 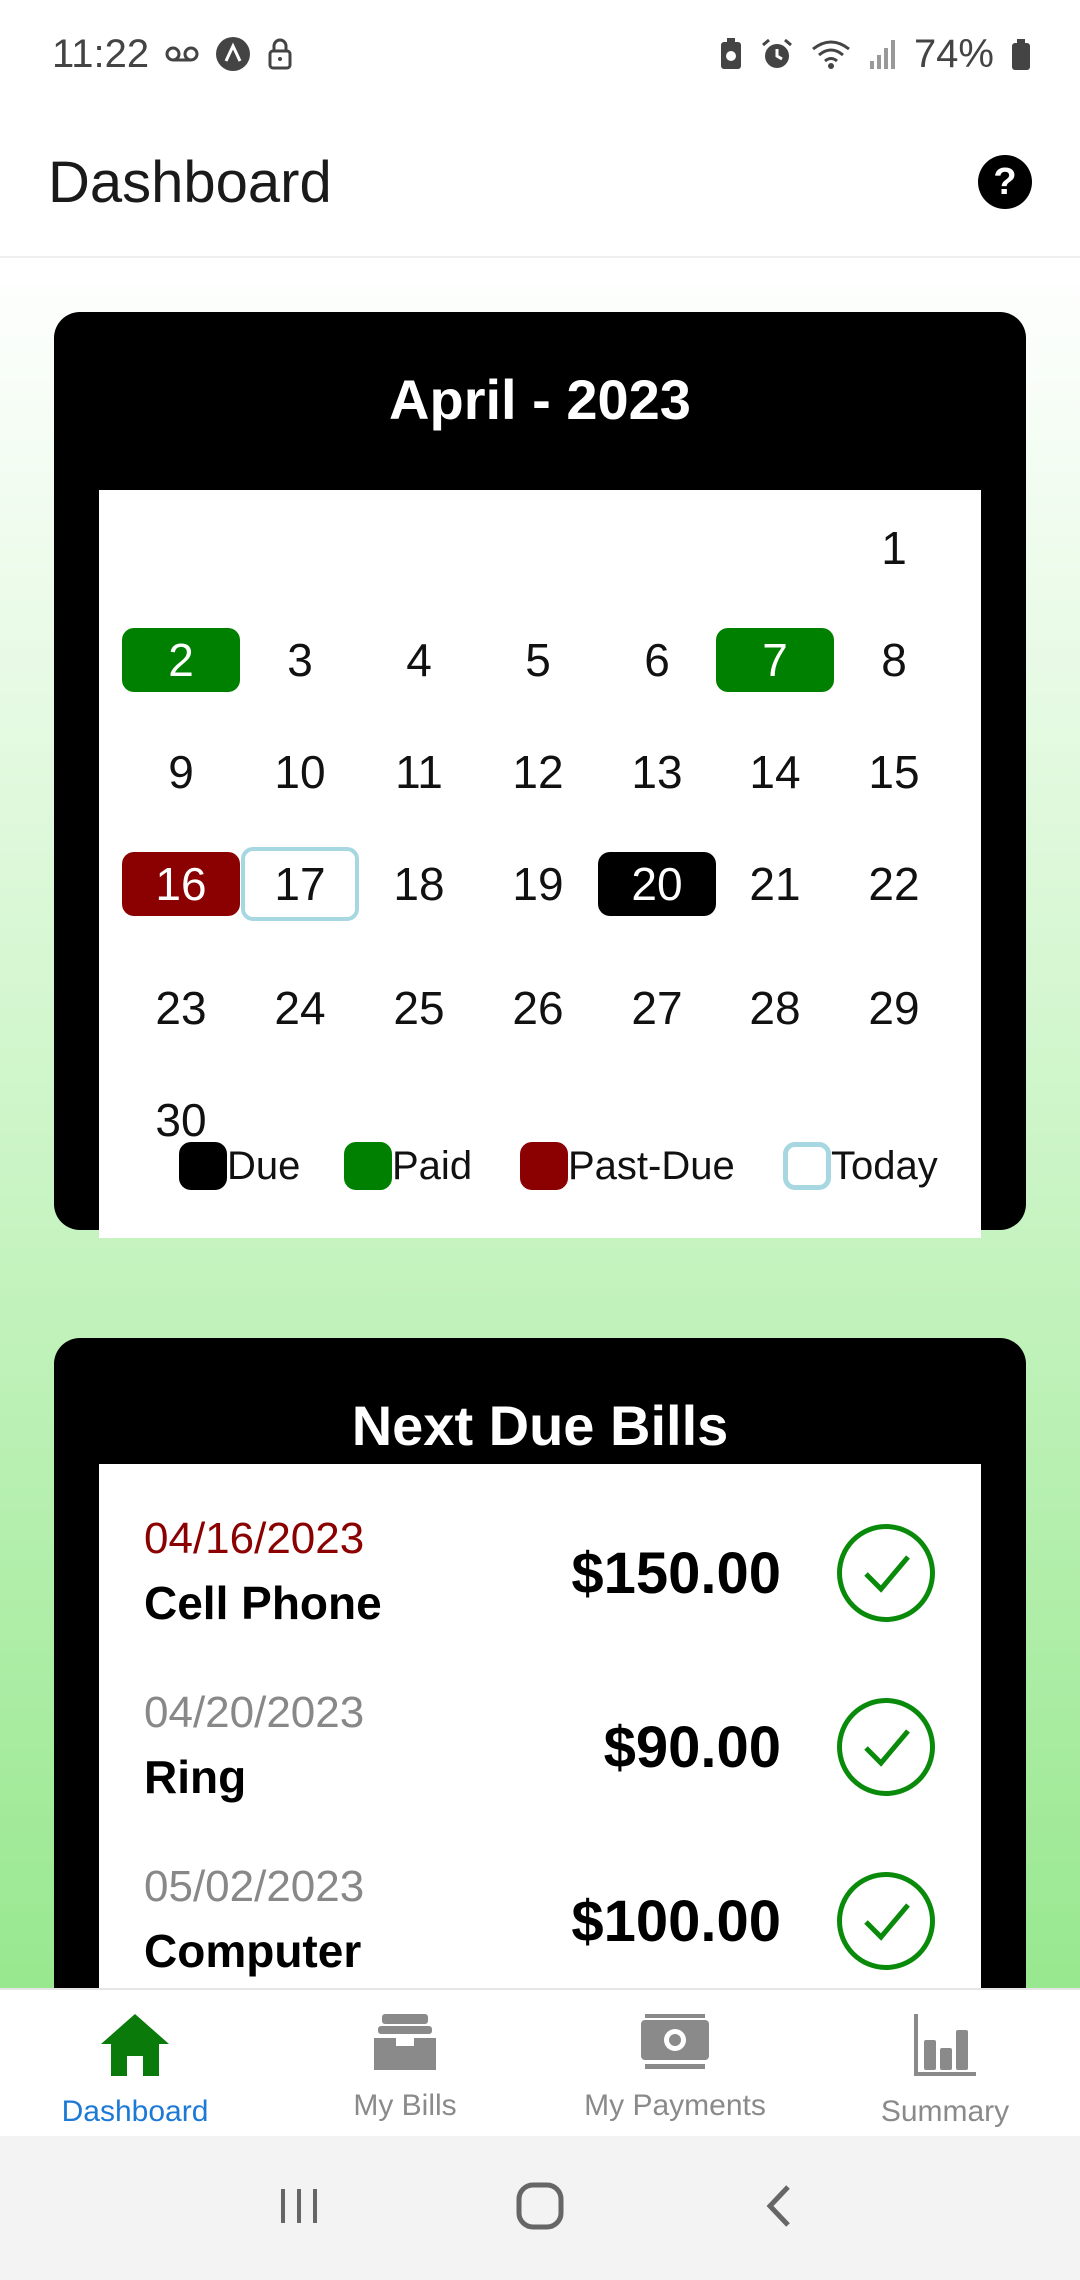 I want to click on bill-row: 04/16/2023 Cell Phone $150.00, so click(x=540, y=1551).